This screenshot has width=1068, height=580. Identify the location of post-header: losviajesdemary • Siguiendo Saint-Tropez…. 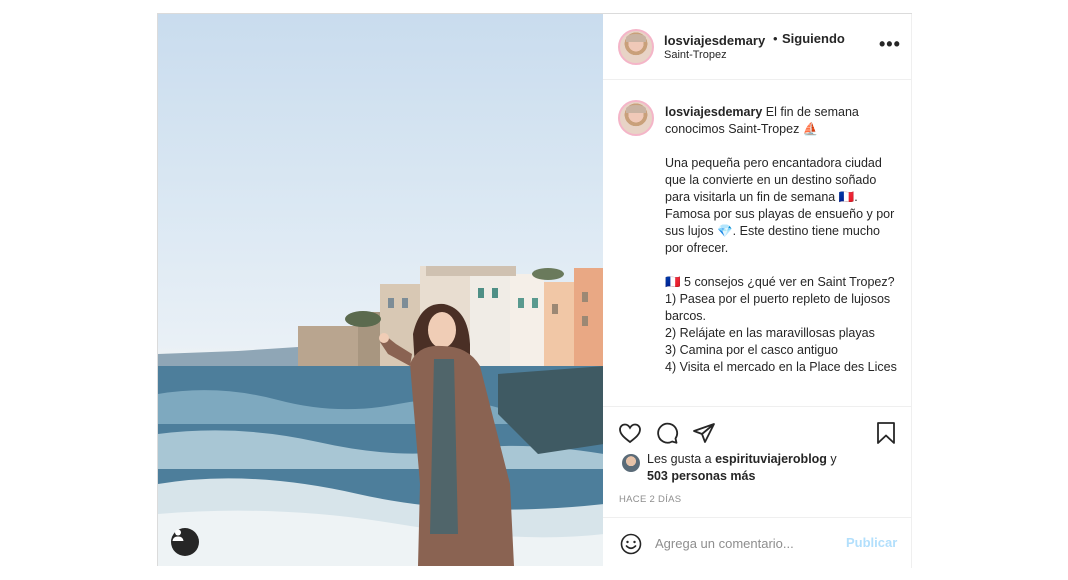
(757, 47).